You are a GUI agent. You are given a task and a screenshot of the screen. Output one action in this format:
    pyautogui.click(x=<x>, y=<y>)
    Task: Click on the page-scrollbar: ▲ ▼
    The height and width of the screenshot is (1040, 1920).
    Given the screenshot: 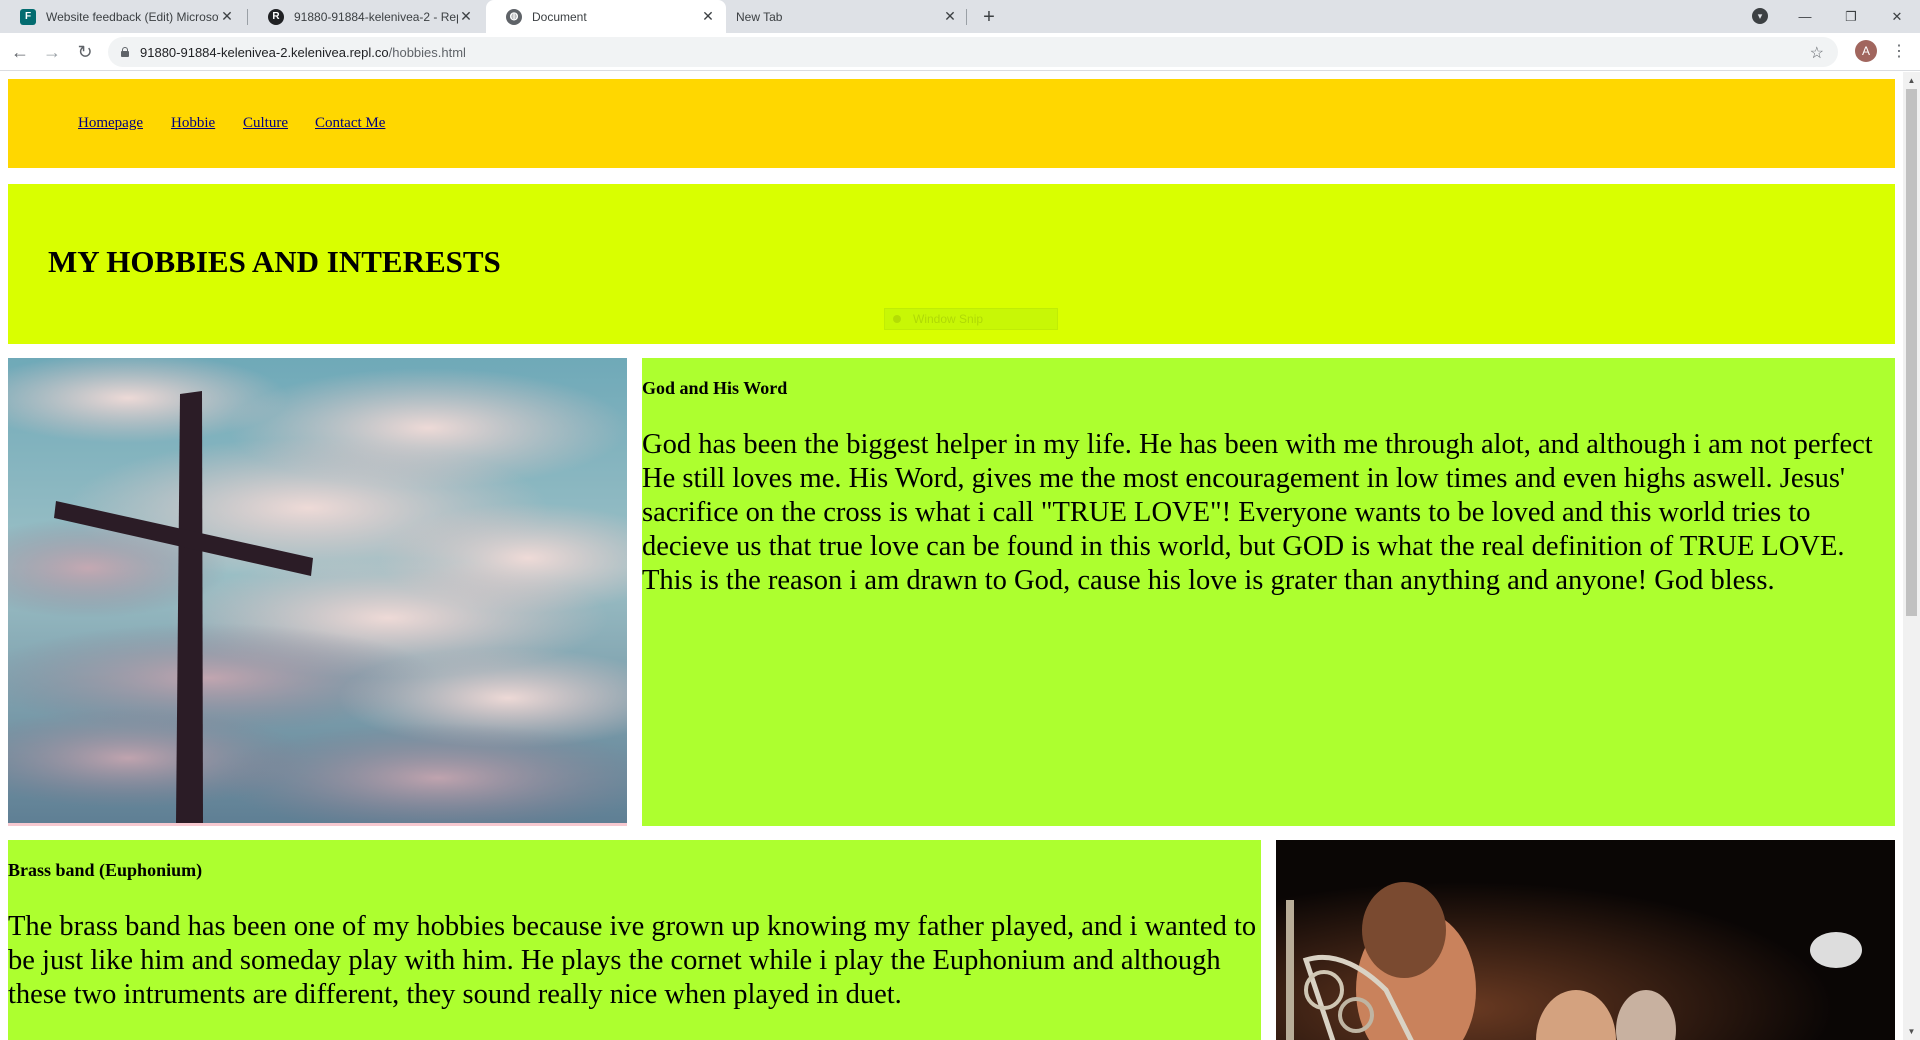 What is the action you would take?
    pyautogui.click(x=1911, y=556)
    